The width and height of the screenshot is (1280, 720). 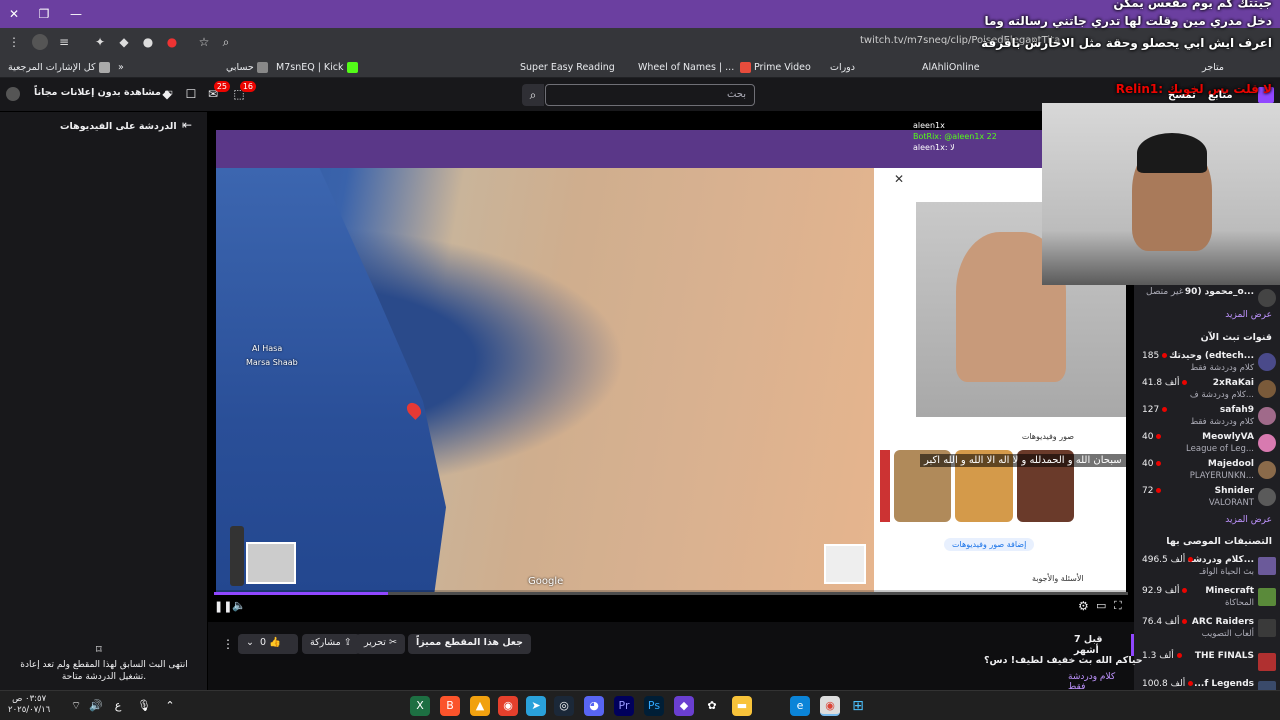 What do you see at coordinates (170, 706) in the screenshot?
I see `chevron-up-icon: ⌃` at bounding box center [170, 706].